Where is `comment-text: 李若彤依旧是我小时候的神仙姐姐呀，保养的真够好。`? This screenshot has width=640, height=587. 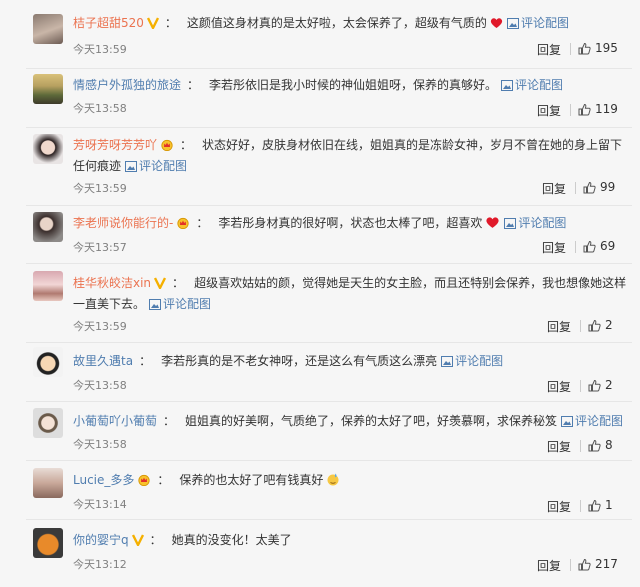 comment-text: 李若彤依旧是我小时候的神仙姐姐呀，保养的真够好。 is located at coordinates (353, 85).